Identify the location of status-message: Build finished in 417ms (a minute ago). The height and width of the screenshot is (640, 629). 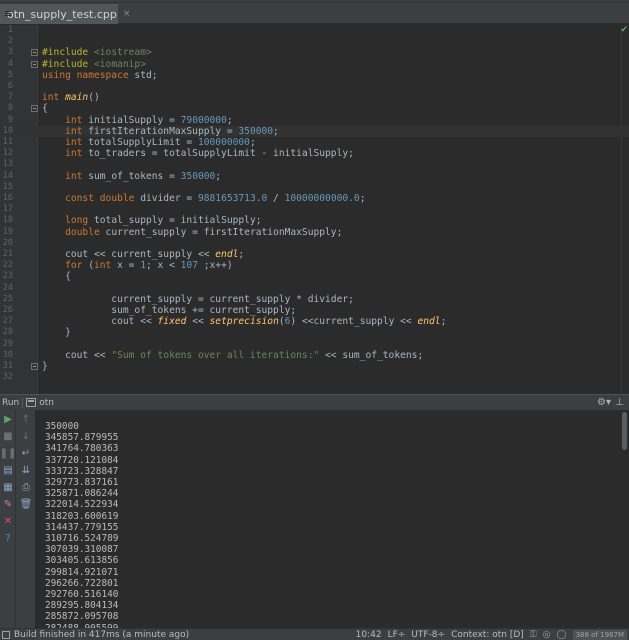
(101, 635).